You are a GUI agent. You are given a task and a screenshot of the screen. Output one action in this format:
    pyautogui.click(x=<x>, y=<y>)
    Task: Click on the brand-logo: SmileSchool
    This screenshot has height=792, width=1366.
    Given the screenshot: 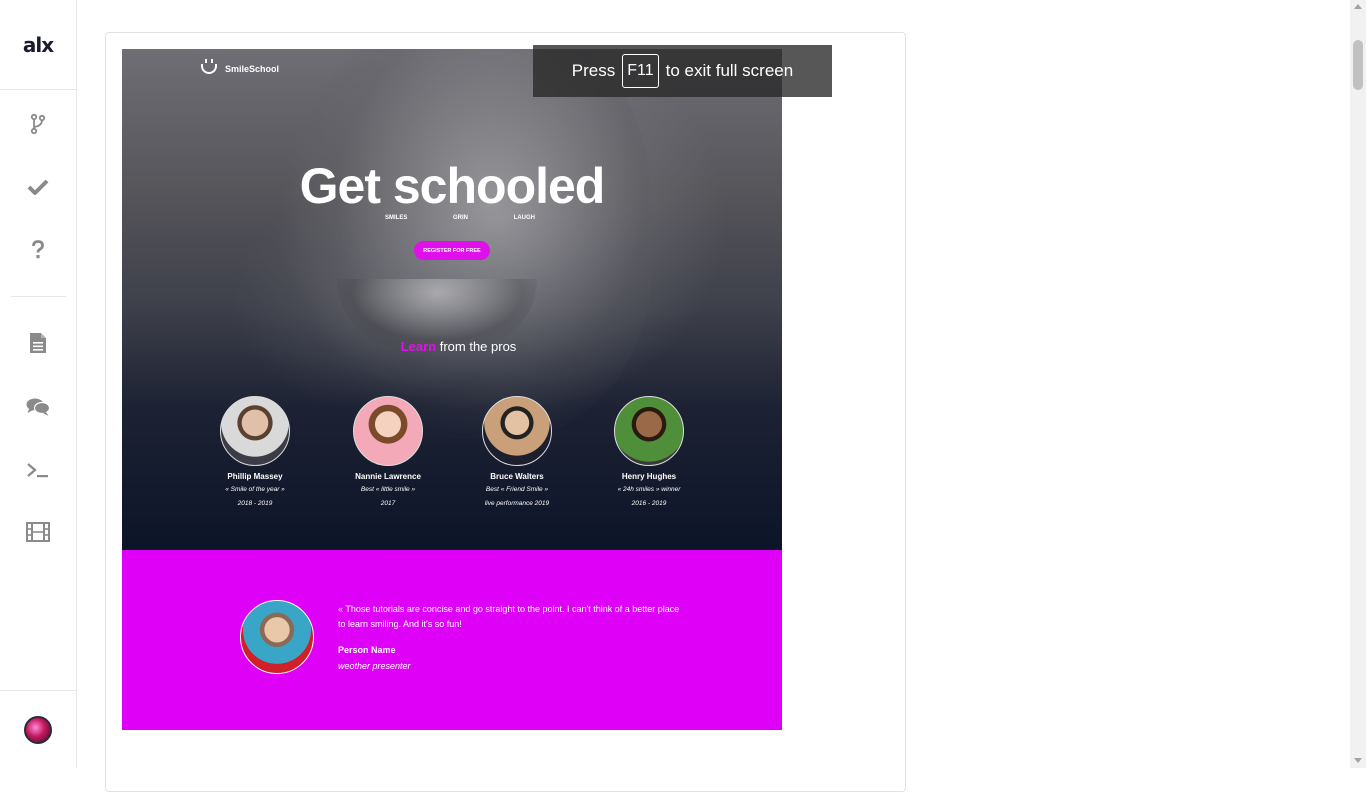 What is the action you would take?
    pyautogui.click(x=240, y=66)
    